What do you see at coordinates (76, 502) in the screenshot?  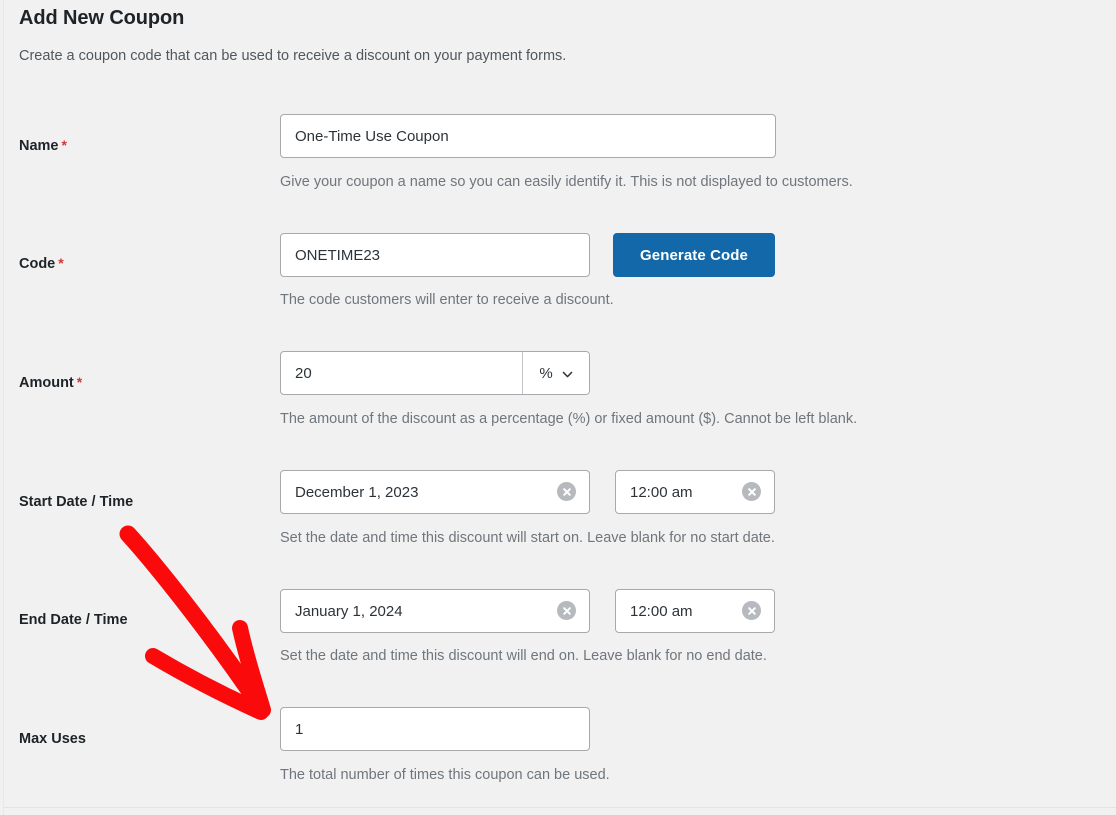 I see `start-date-time-label: Start Date / Time` at bounding box center [76, 502].